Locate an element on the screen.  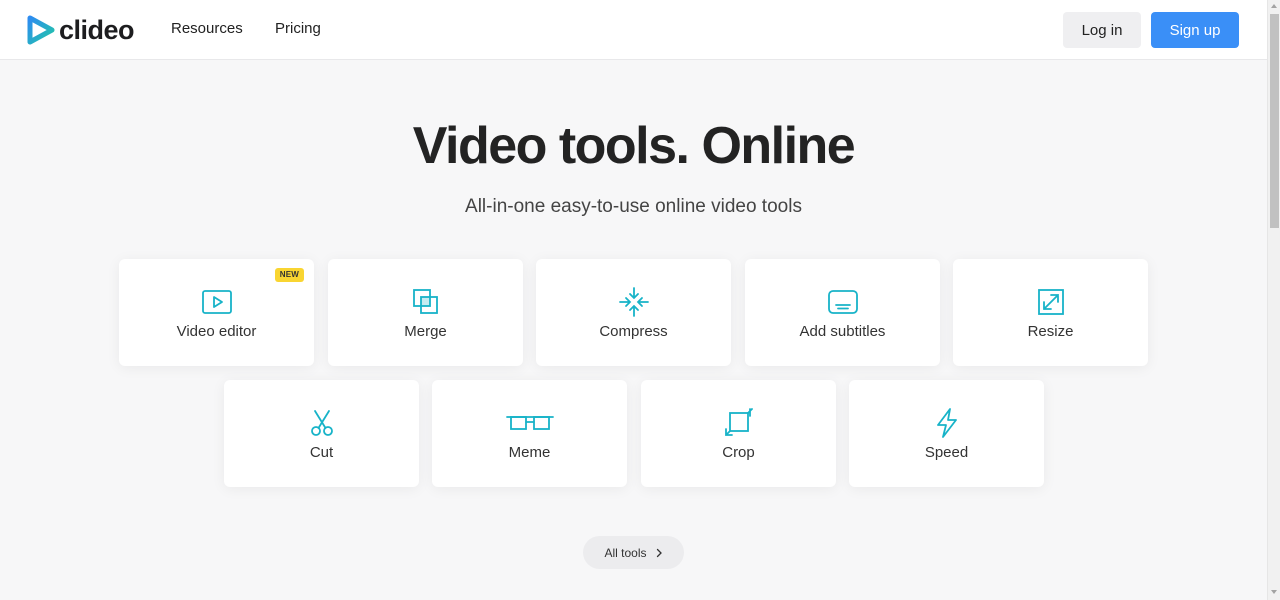
tool-label: Video editor is located at coordinates (216, 331).